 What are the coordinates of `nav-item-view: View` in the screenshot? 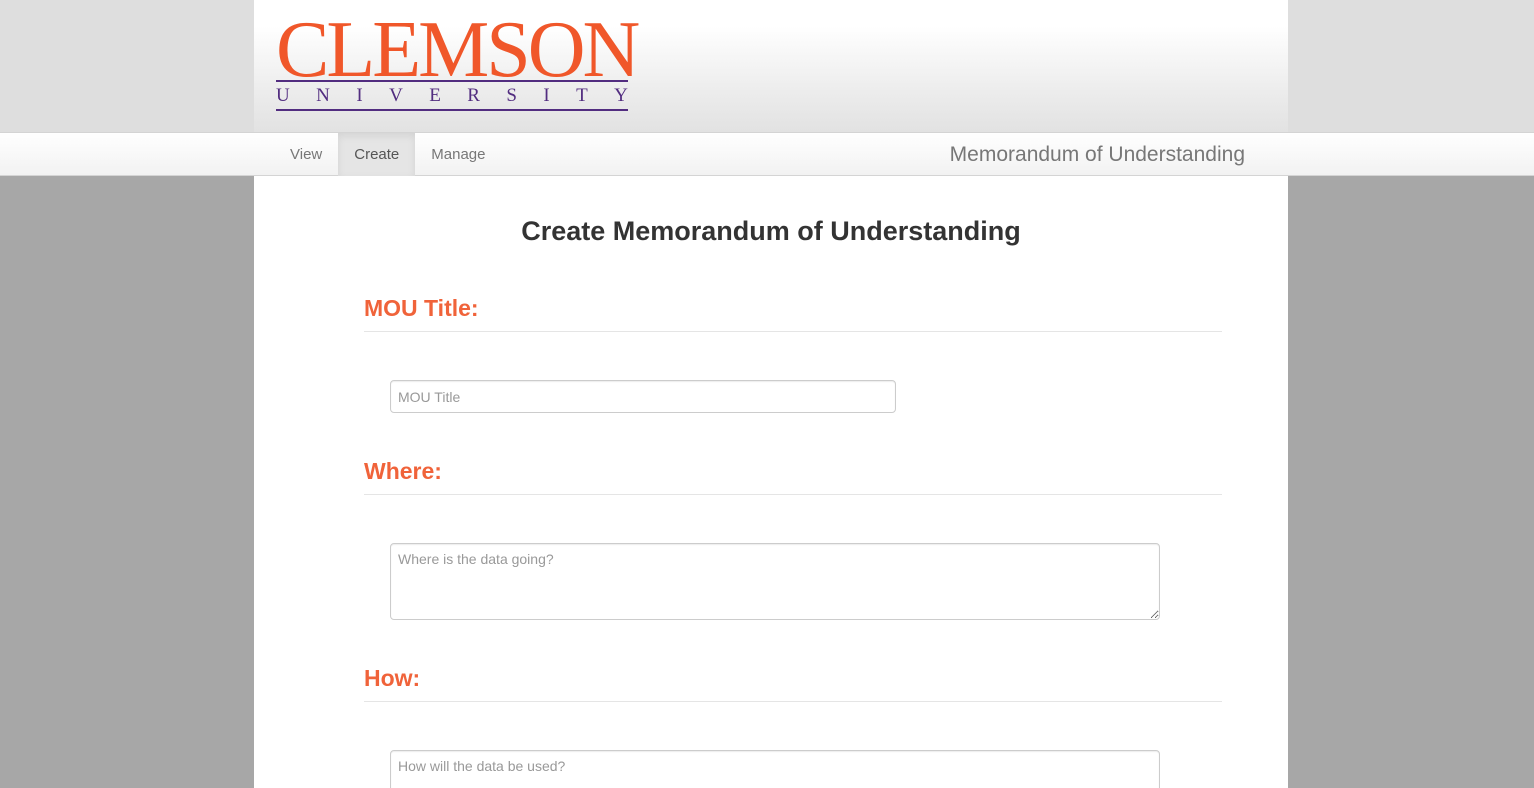 It's located at (306, 154).